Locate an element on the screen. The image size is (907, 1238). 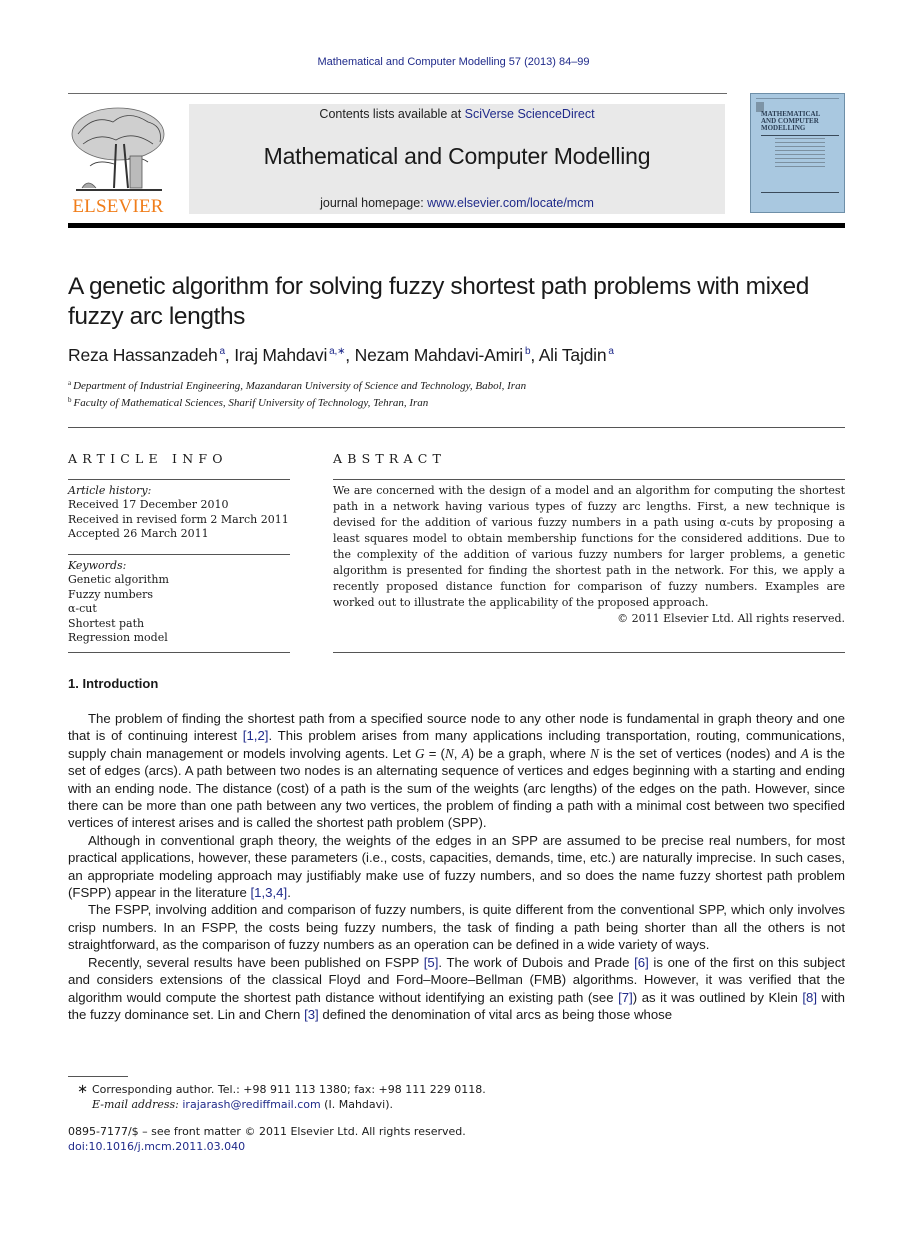
affiliation-divider is located at coordinates (456, 427).